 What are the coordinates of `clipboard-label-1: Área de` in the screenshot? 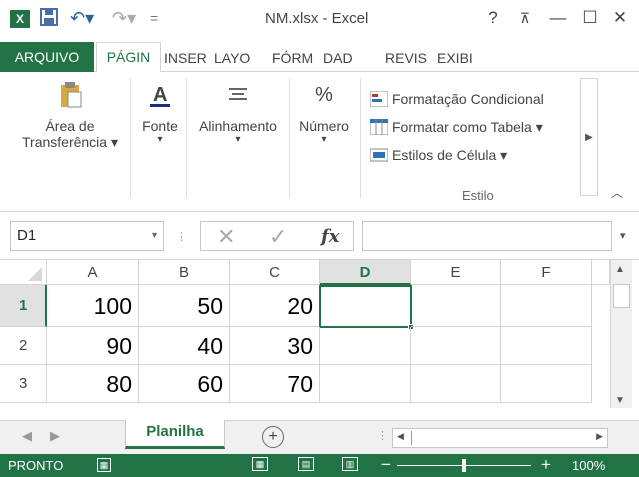 It's located at (70, 126).